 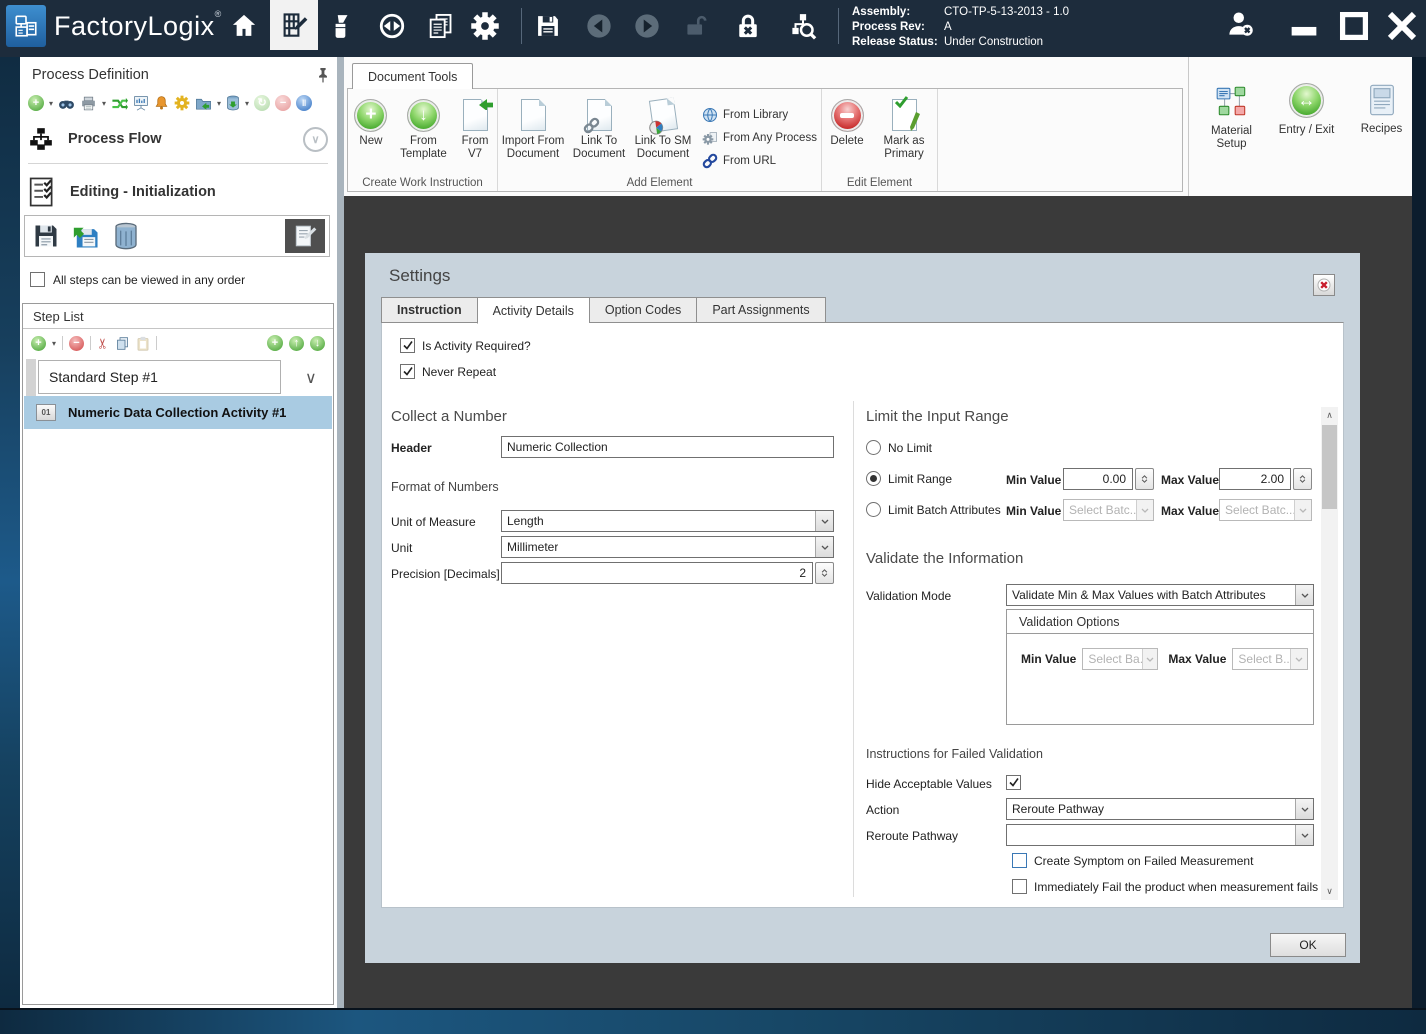 What do you see at coordinates (304, 103) in the screenshot?
I see `pause-button: ‖` at bounding box center [304, 103].